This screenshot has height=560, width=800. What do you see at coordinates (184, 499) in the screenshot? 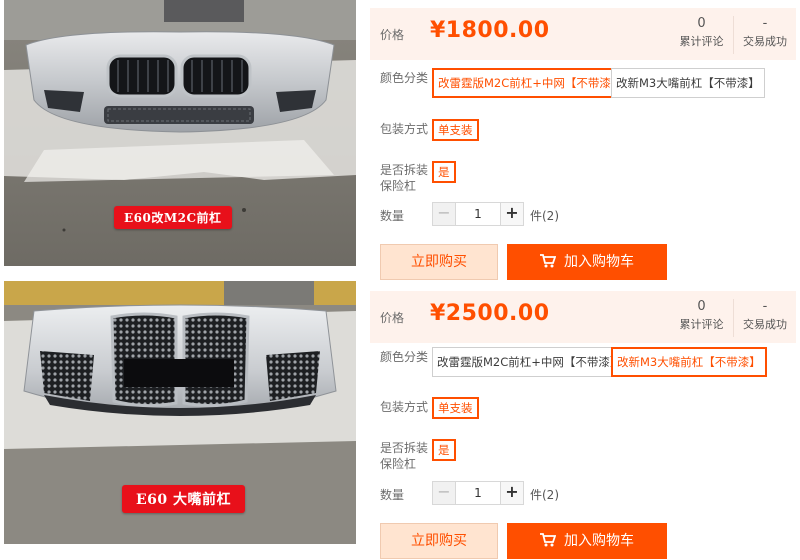
I see `photo-caption: E60 大嘴前杠` at bounding box center [184, 499].